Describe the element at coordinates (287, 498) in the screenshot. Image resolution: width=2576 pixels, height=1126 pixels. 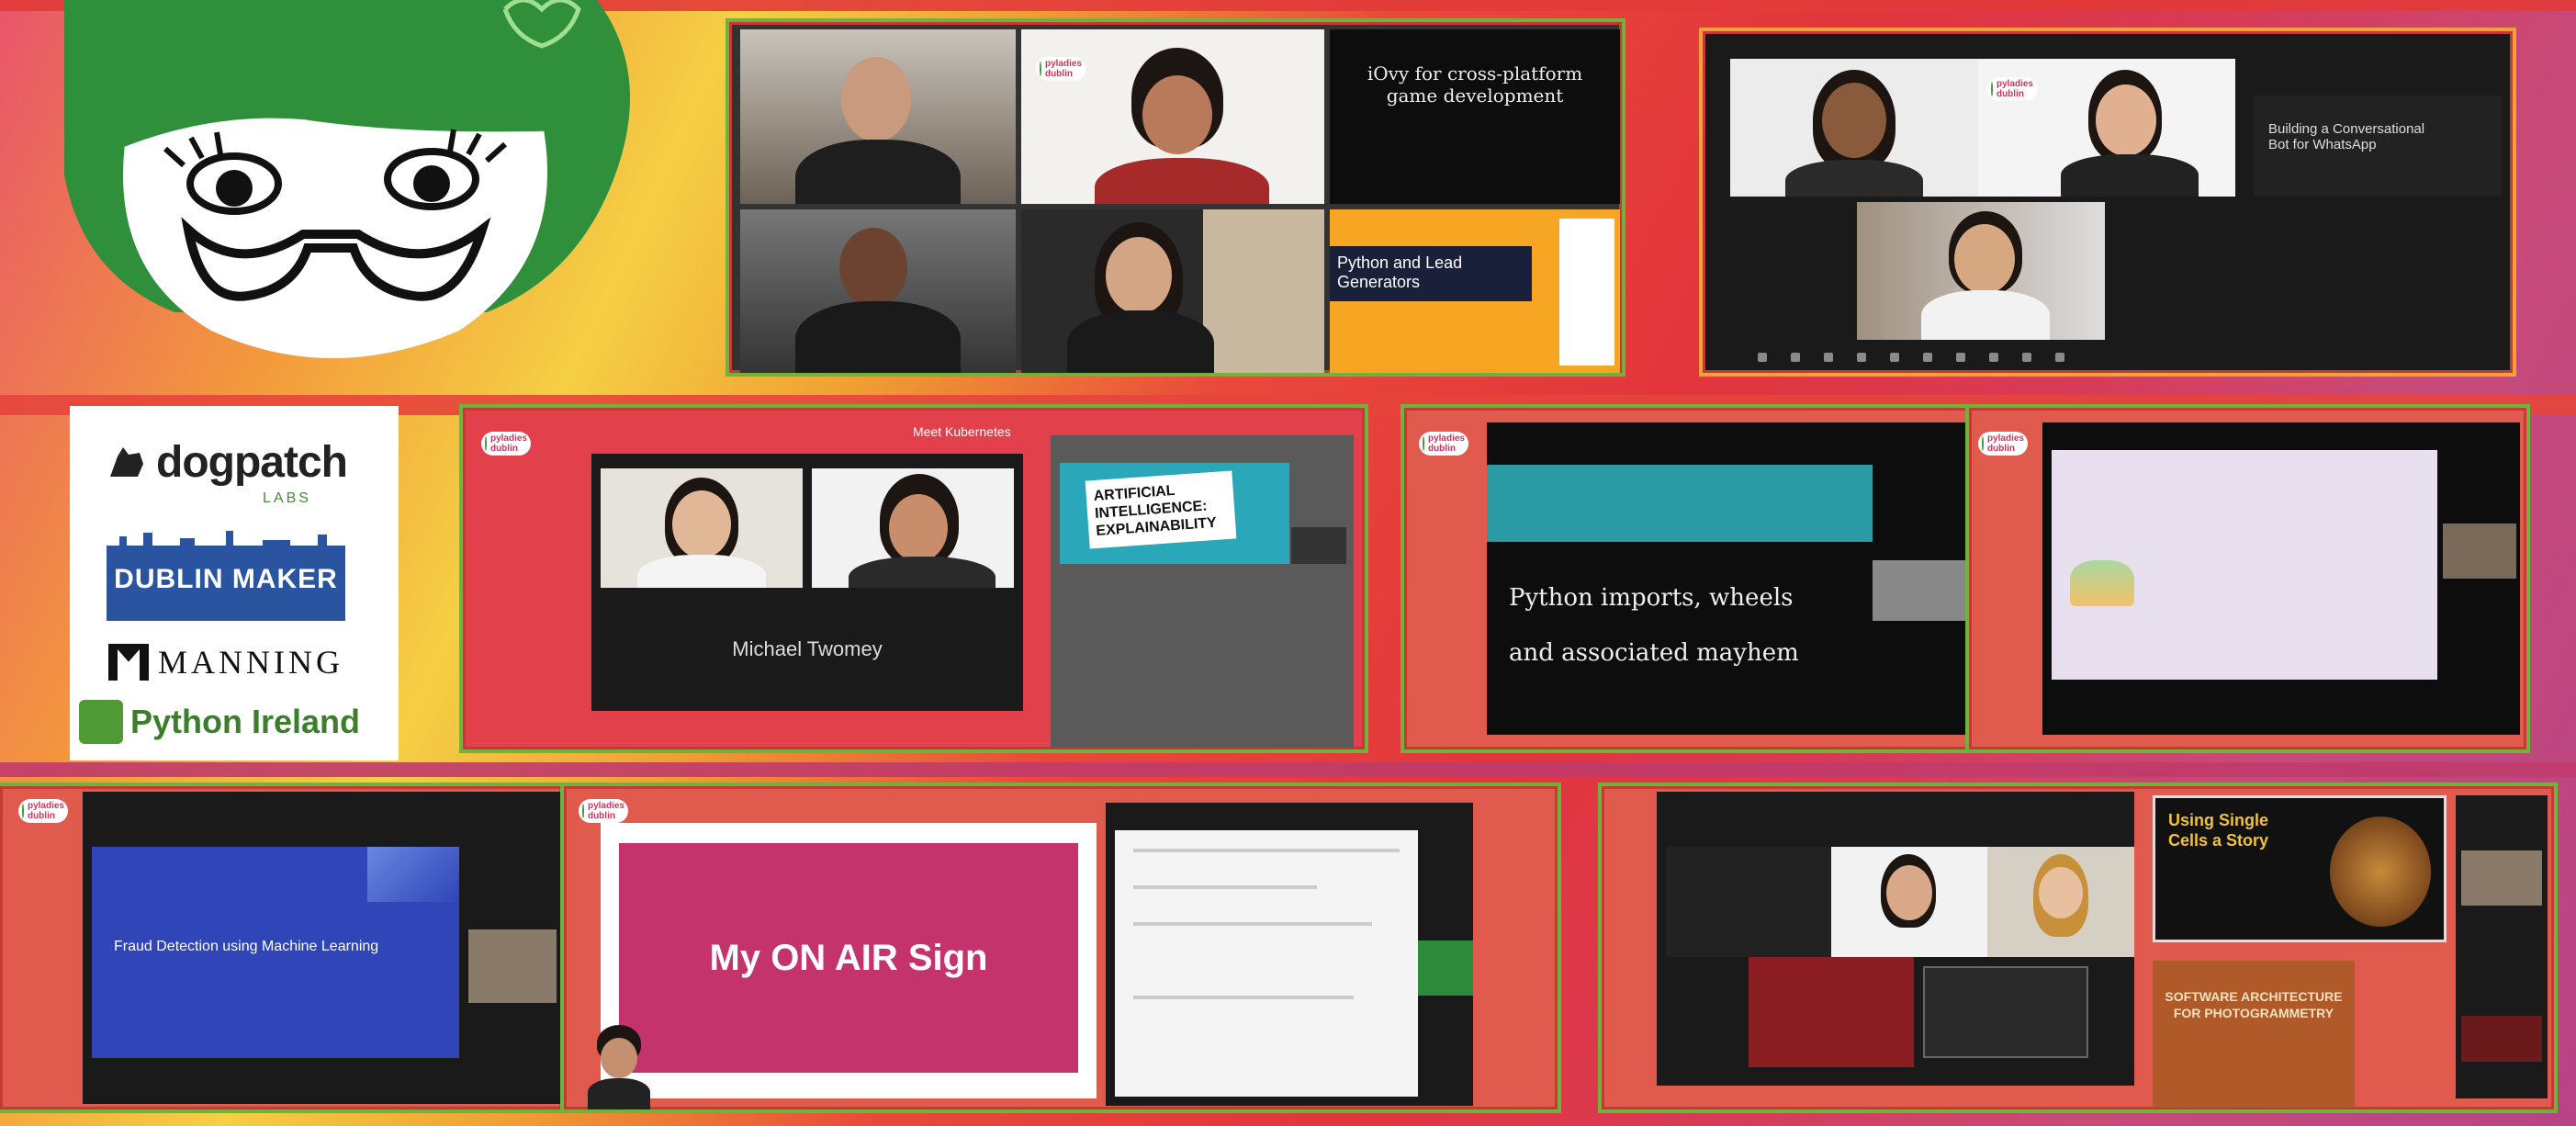
I see `dogpatch-sub-label: LABS` at that location.